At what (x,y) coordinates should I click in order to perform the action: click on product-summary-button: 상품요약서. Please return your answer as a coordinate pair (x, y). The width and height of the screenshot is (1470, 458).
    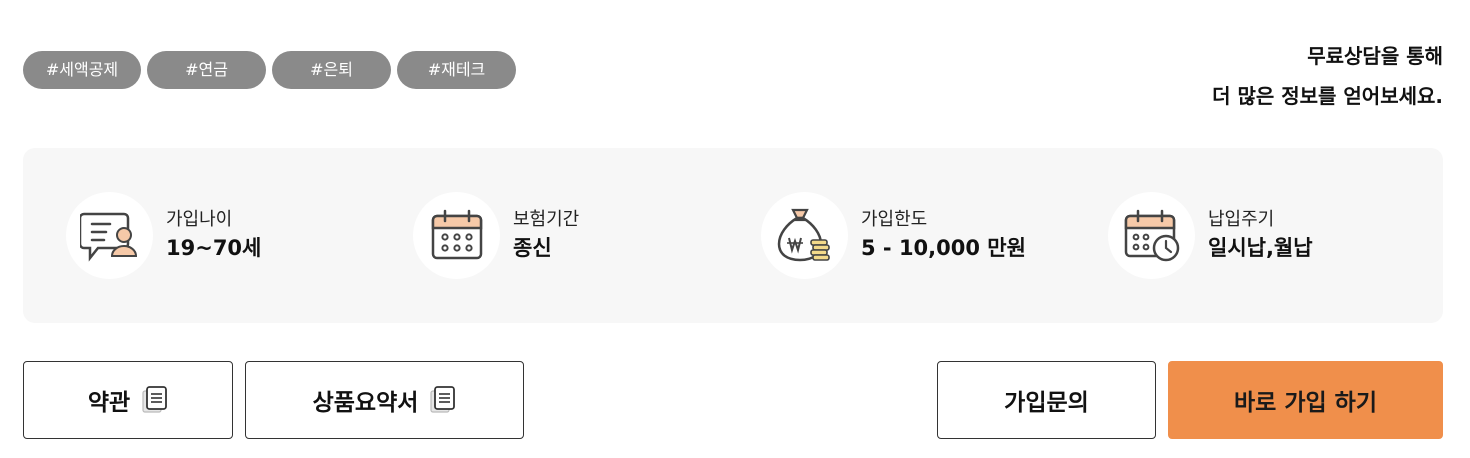
    Looking at the image, I should click on (384, 400).